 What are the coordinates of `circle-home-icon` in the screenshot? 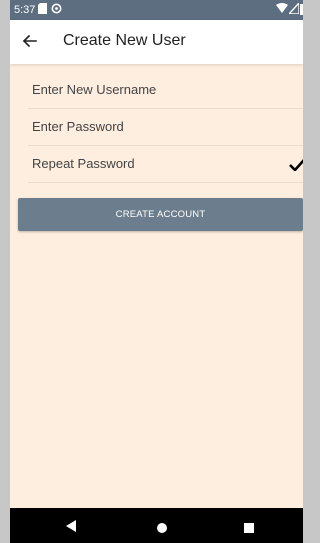 It's located at (162, 529).